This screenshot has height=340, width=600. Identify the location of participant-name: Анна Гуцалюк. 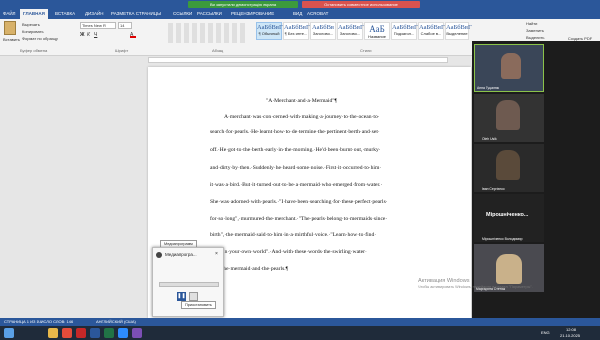
(488, 88).